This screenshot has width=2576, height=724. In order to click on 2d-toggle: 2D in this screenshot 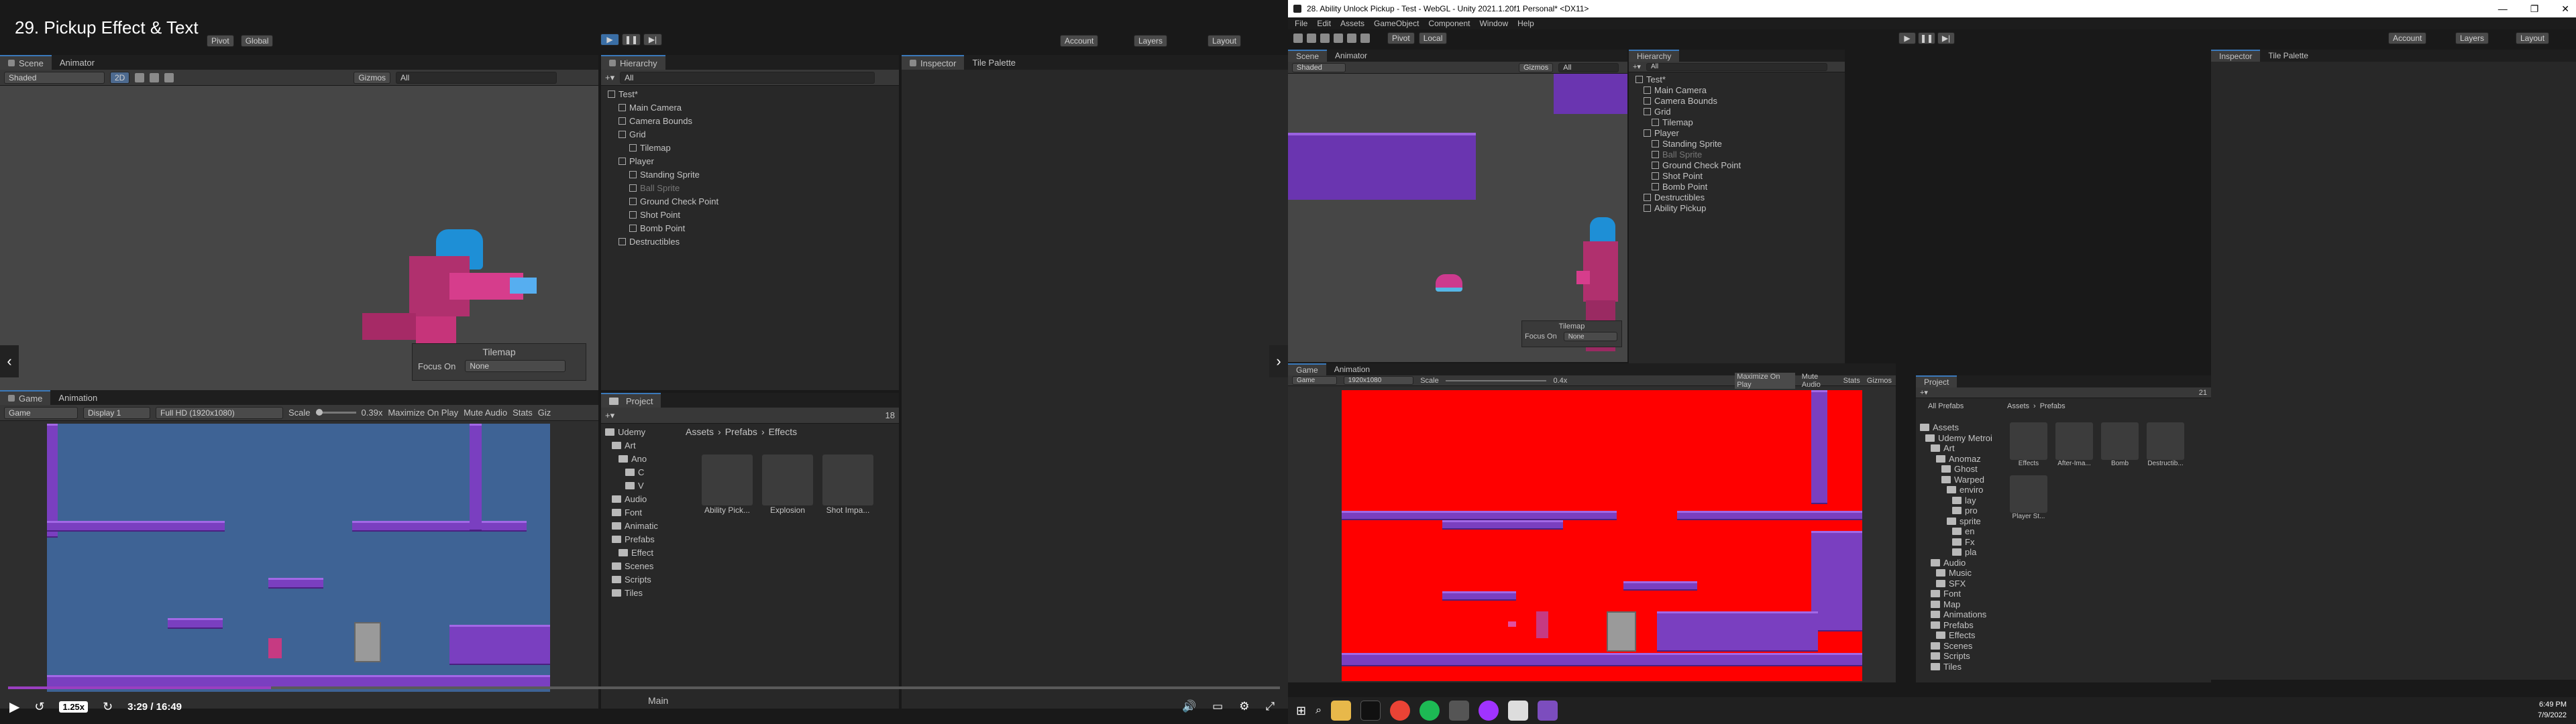, I will do `click(120, 77)`.